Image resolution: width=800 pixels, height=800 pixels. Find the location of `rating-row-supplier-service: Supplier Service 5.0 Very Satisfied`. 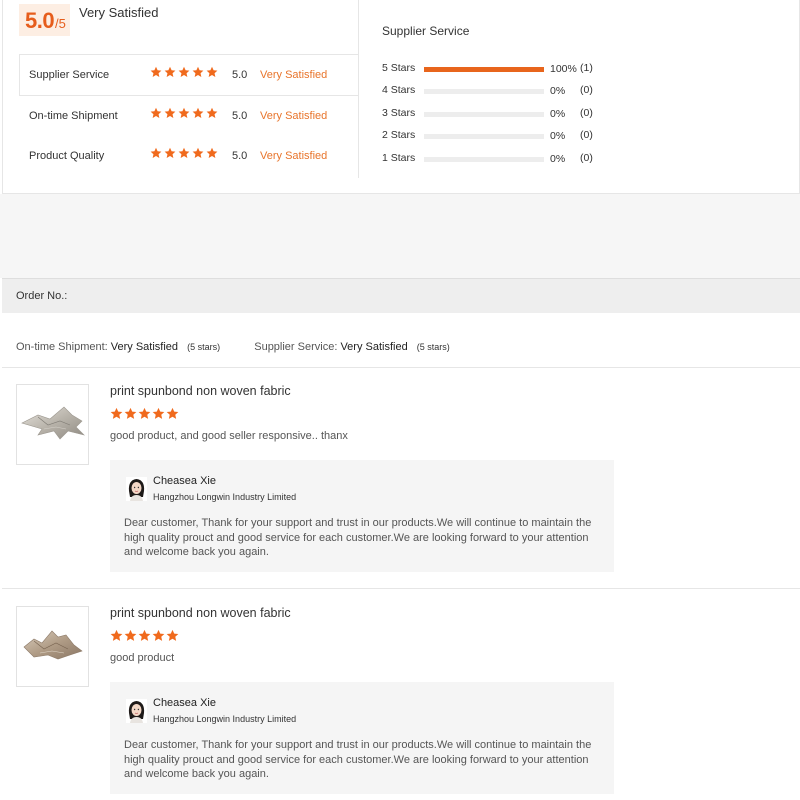

rating-row-supplier-service: Supplier Service 5.0 Very Satisfied is located at coordinates (189, 75).